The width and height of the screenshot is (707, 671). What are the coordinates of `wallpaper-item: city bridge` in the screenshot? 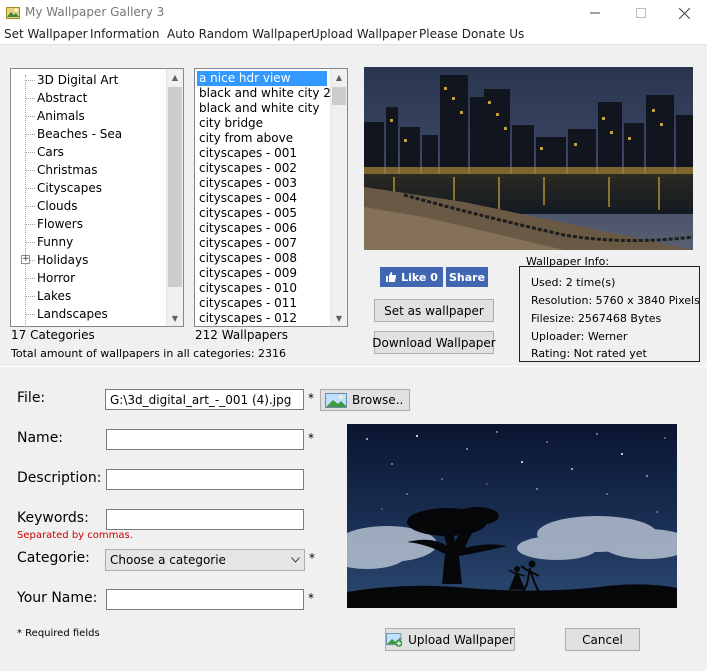 It's located at (264, 123).